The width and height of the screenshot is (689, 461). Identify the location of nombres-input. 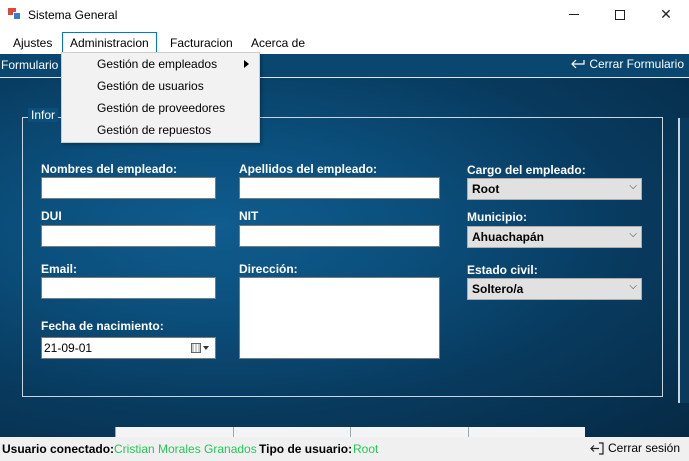
(128, 188).